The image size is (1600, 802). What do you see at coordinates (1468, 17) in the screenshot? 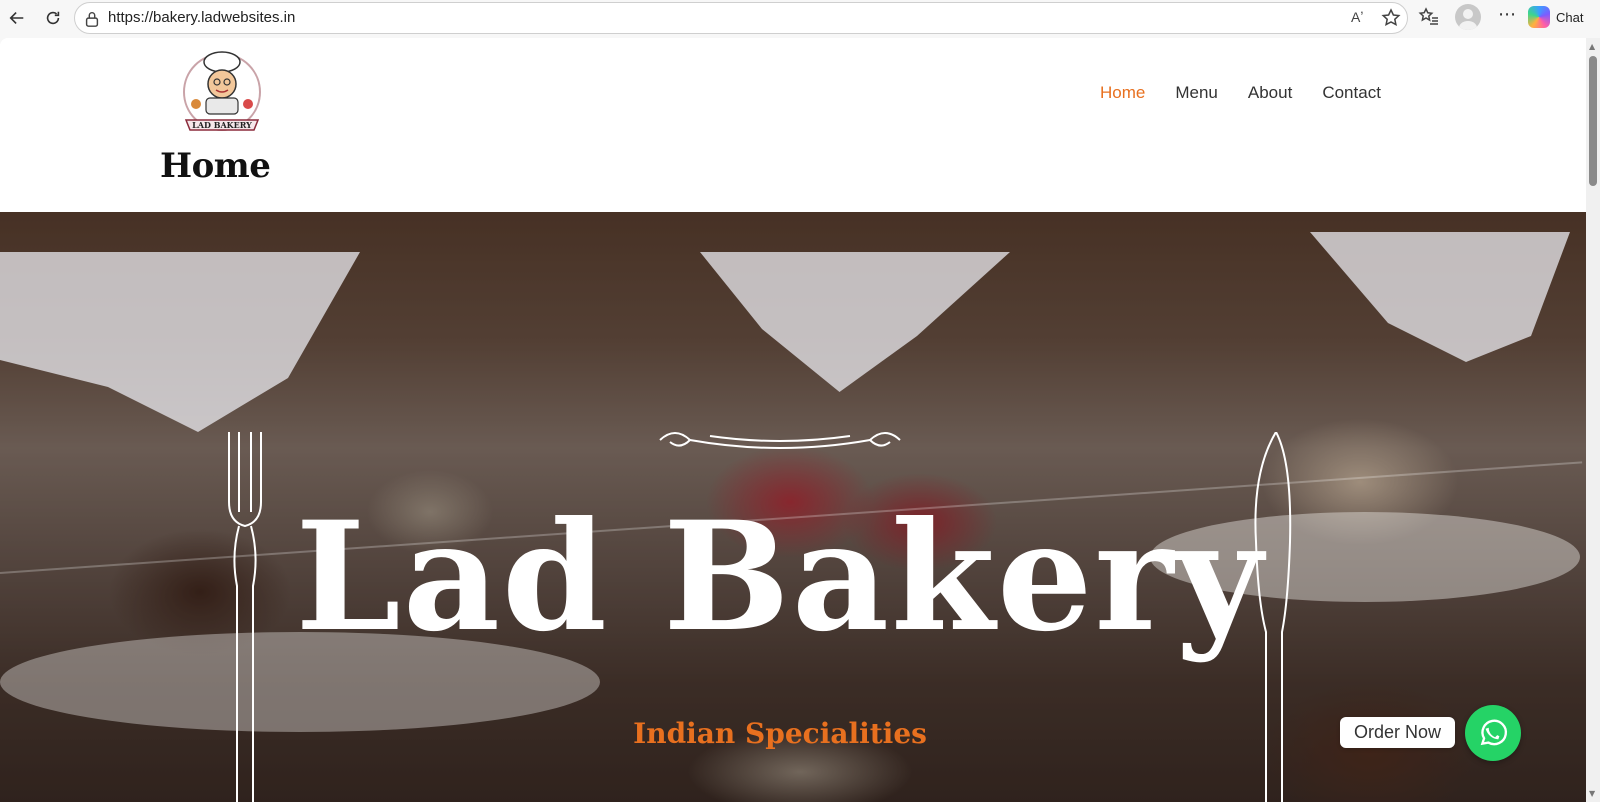
I see `profile-icon` at bounding box center [1468, 17].